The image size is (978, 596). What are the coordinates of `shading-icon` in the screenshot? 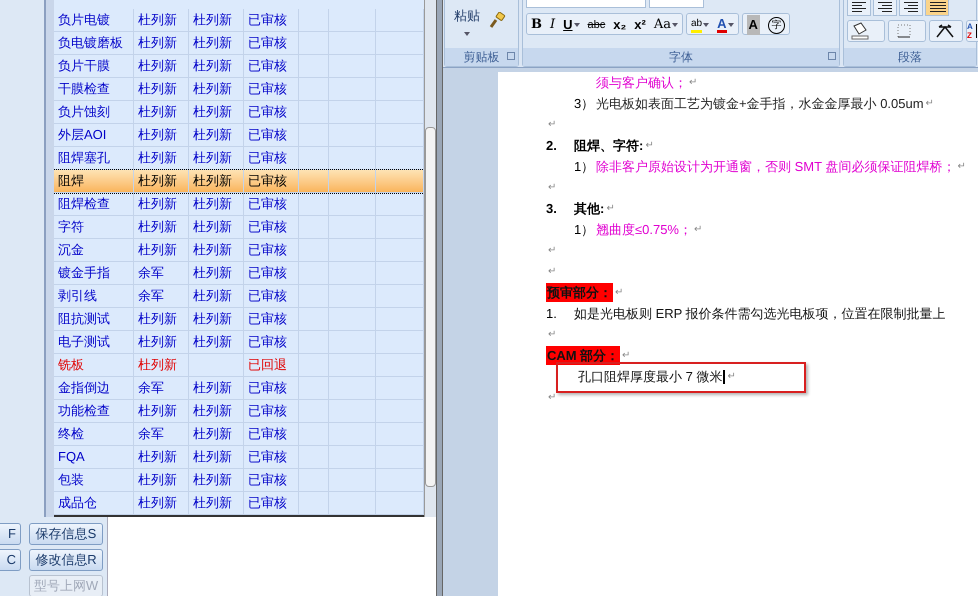 It's located at (866, 31).